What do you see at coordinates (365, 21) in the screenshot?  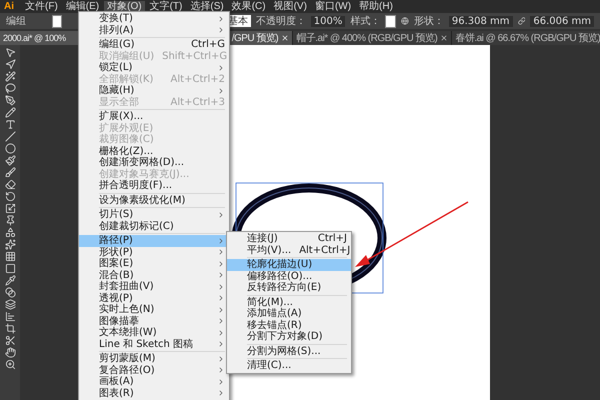 I see `style-label: 样式：` at bounding box center [365, 21].